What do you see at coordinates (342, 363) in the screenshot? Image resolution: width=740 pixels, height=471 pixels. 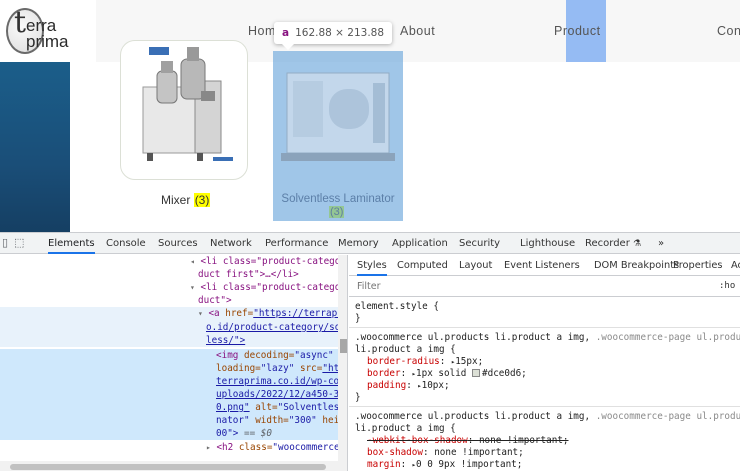 I see `dom-vertical-scrollbar` at bounding box center [342, 363].